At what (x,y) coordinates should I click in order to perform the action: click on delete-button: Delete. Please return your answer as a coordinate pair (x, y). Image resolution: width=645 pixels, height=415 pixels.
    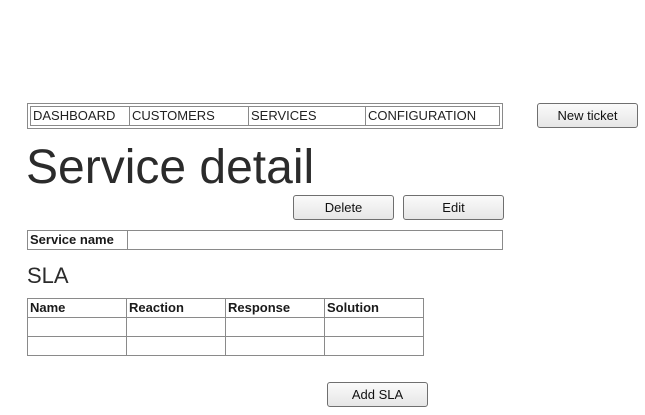
    Looking at the image, I should click on (343, 207).